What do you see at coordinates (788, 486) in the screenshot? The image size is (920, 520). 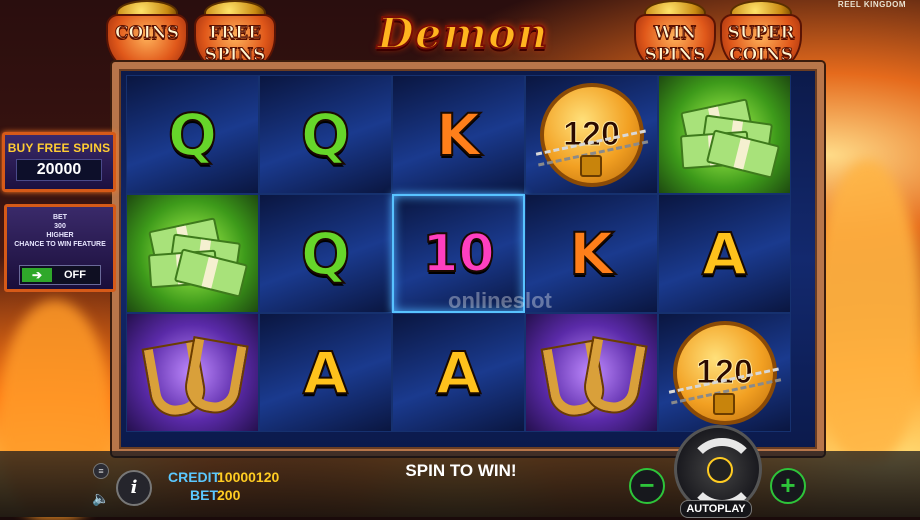 I see `increase-bet-button: +` at bounding box center [788, 486].